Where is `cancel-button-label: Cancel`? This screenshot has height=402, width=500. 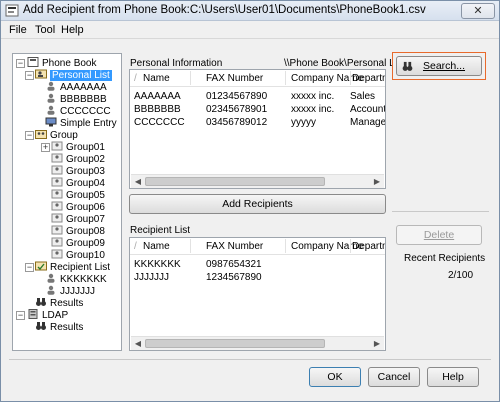 cancel-button-label: Cancel is located at coordinates (394, 377).